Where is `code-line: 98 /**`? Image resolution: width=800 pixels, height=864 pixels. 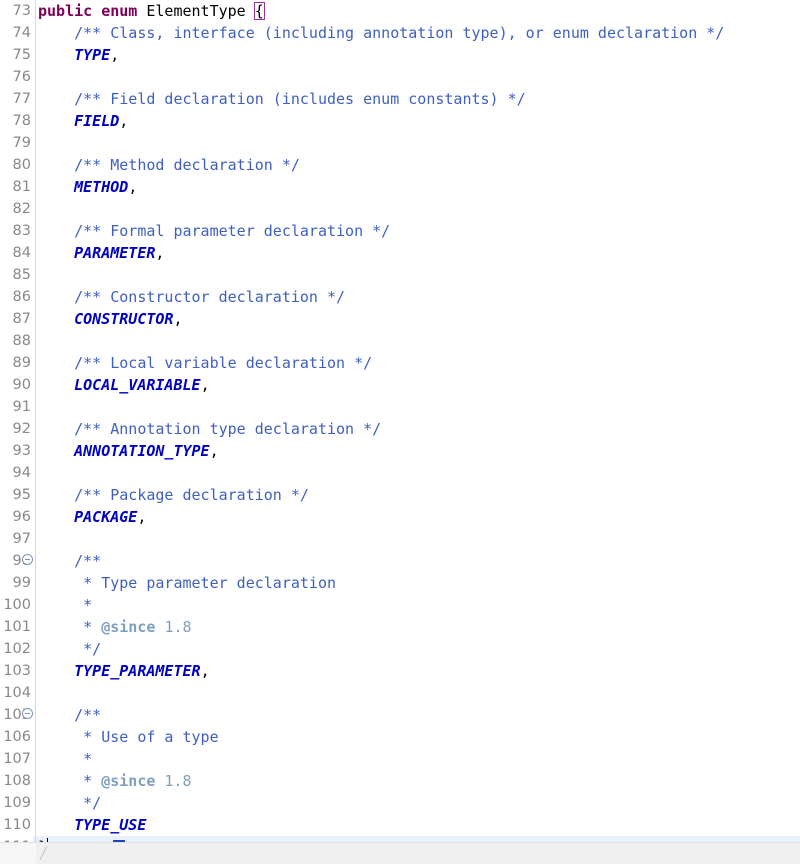
code-line: 98 /** is located at coordinates (400, 561).